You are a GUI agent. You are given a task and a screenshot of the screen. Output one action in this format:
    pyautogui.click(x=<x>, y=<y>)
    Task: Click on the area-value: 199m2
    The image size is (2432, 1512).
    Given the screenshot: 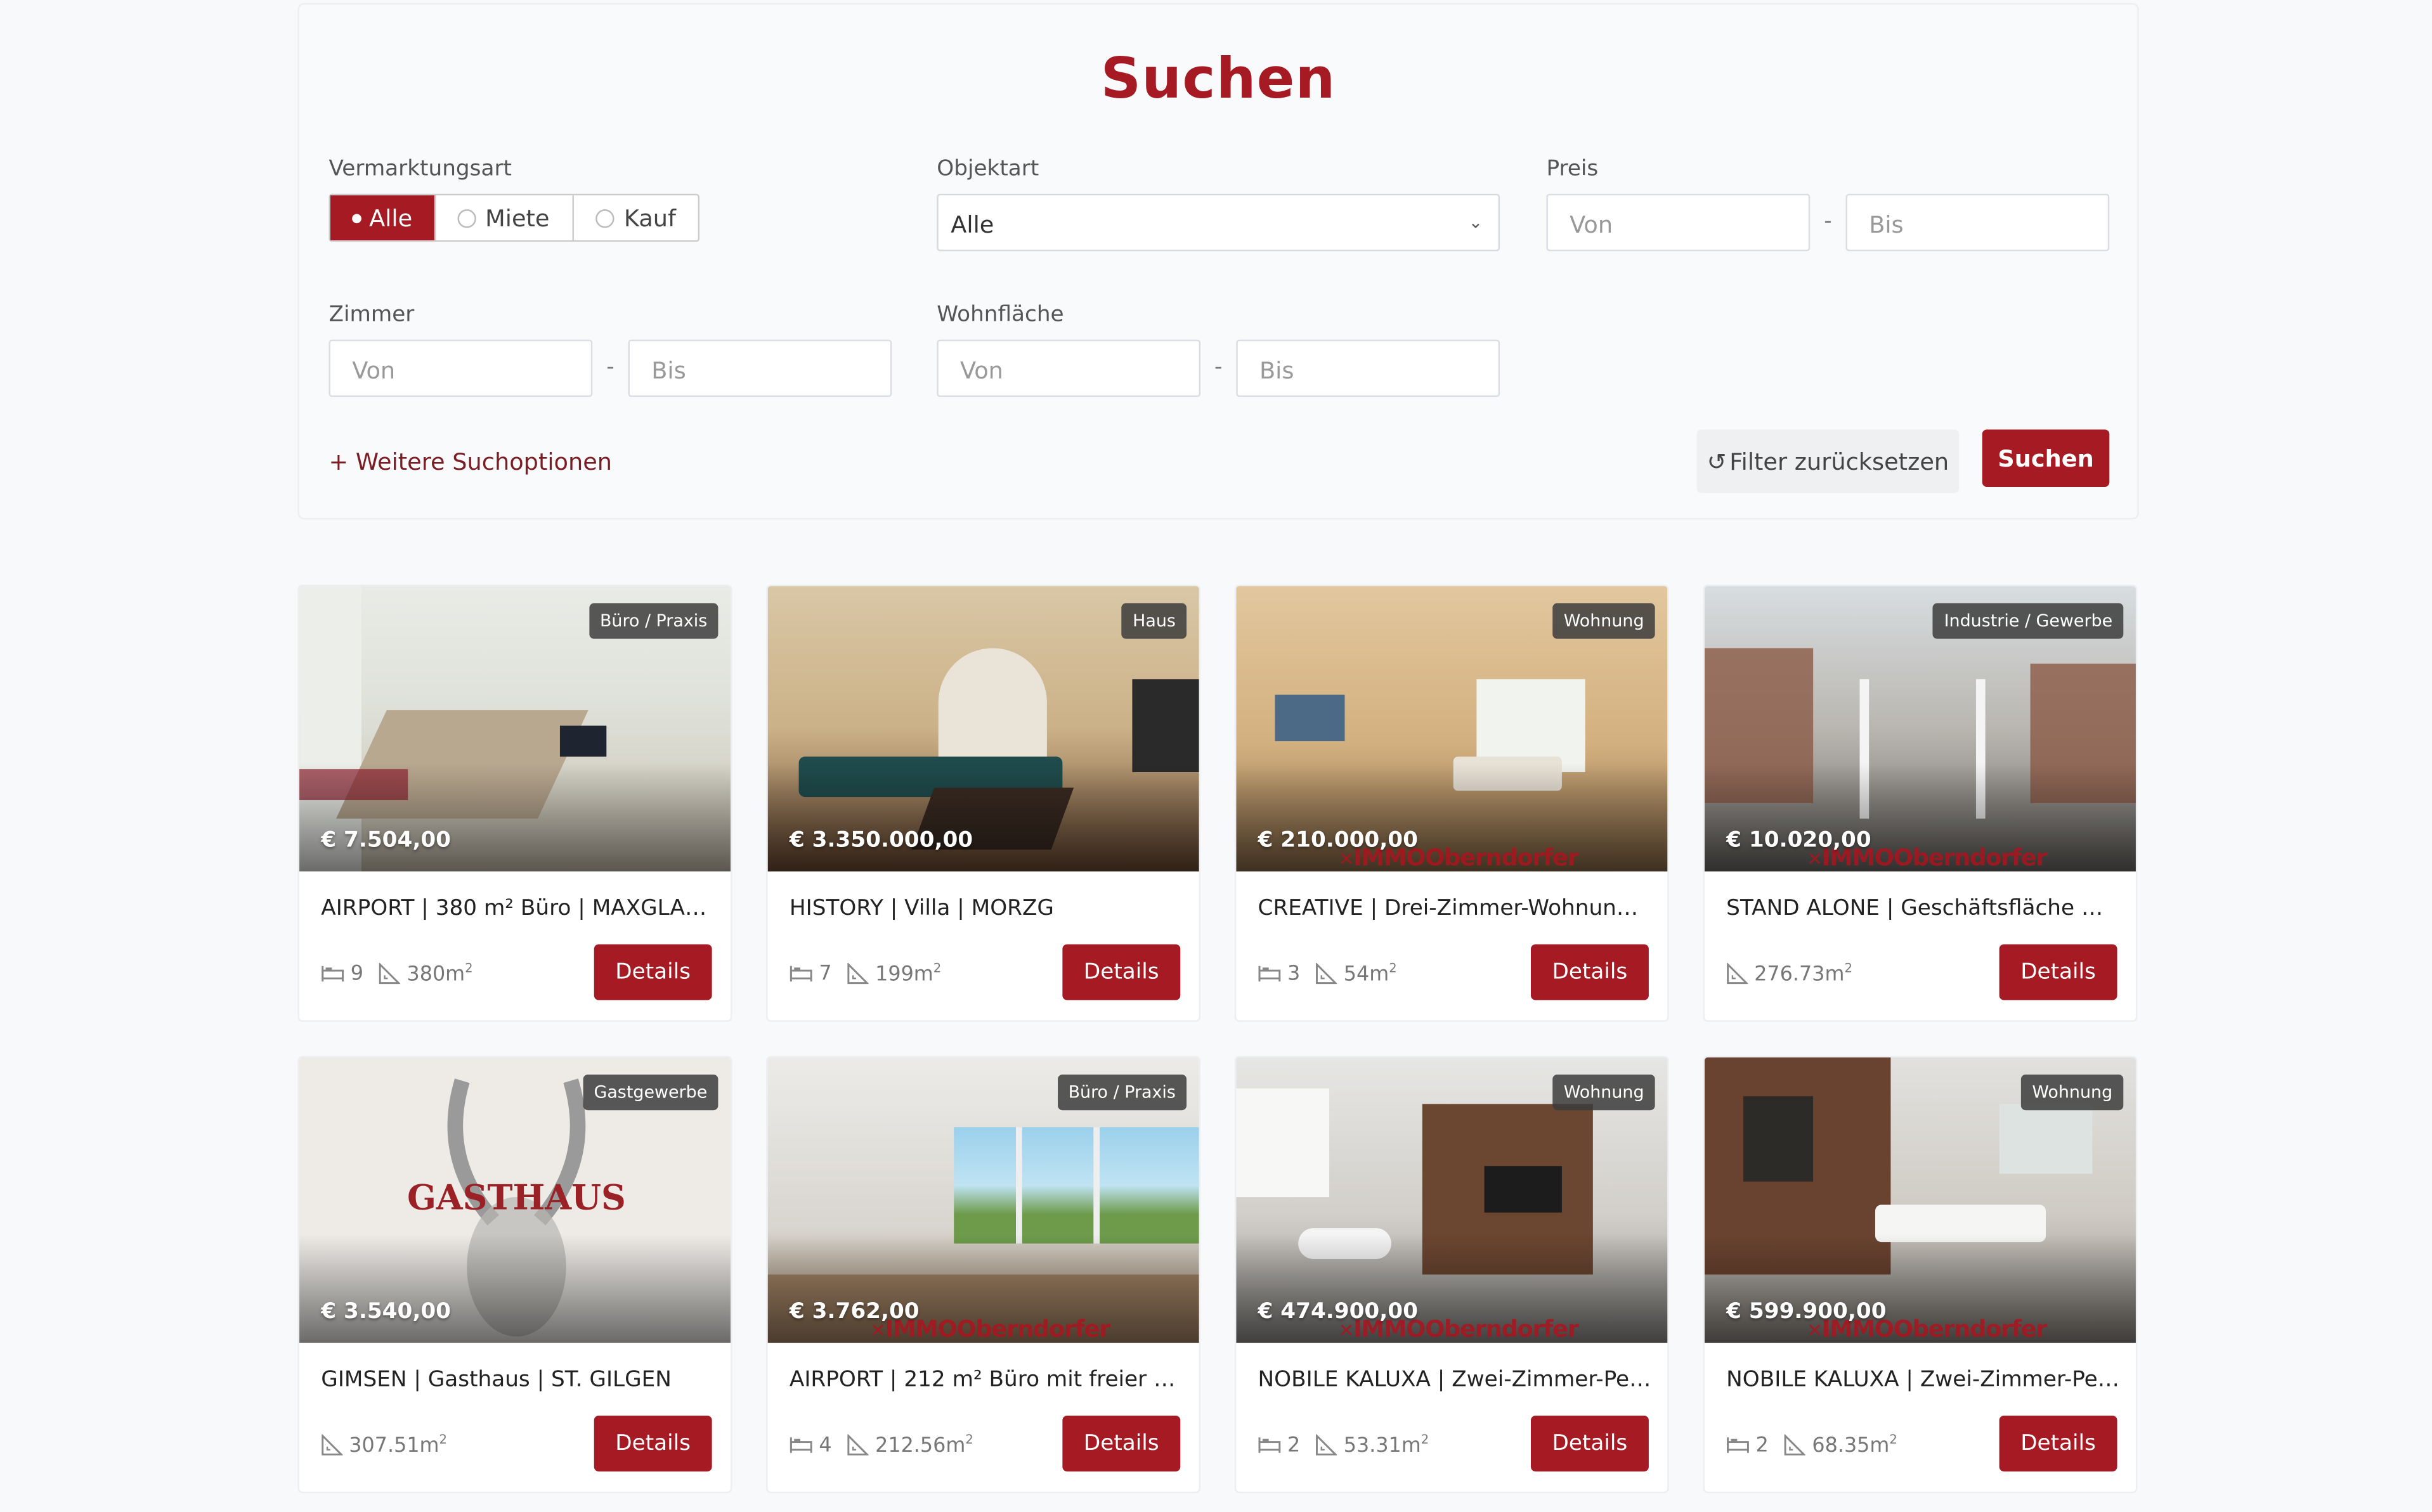 What is the action you would take?
    pyautogui.click(x=908, y=974)
    